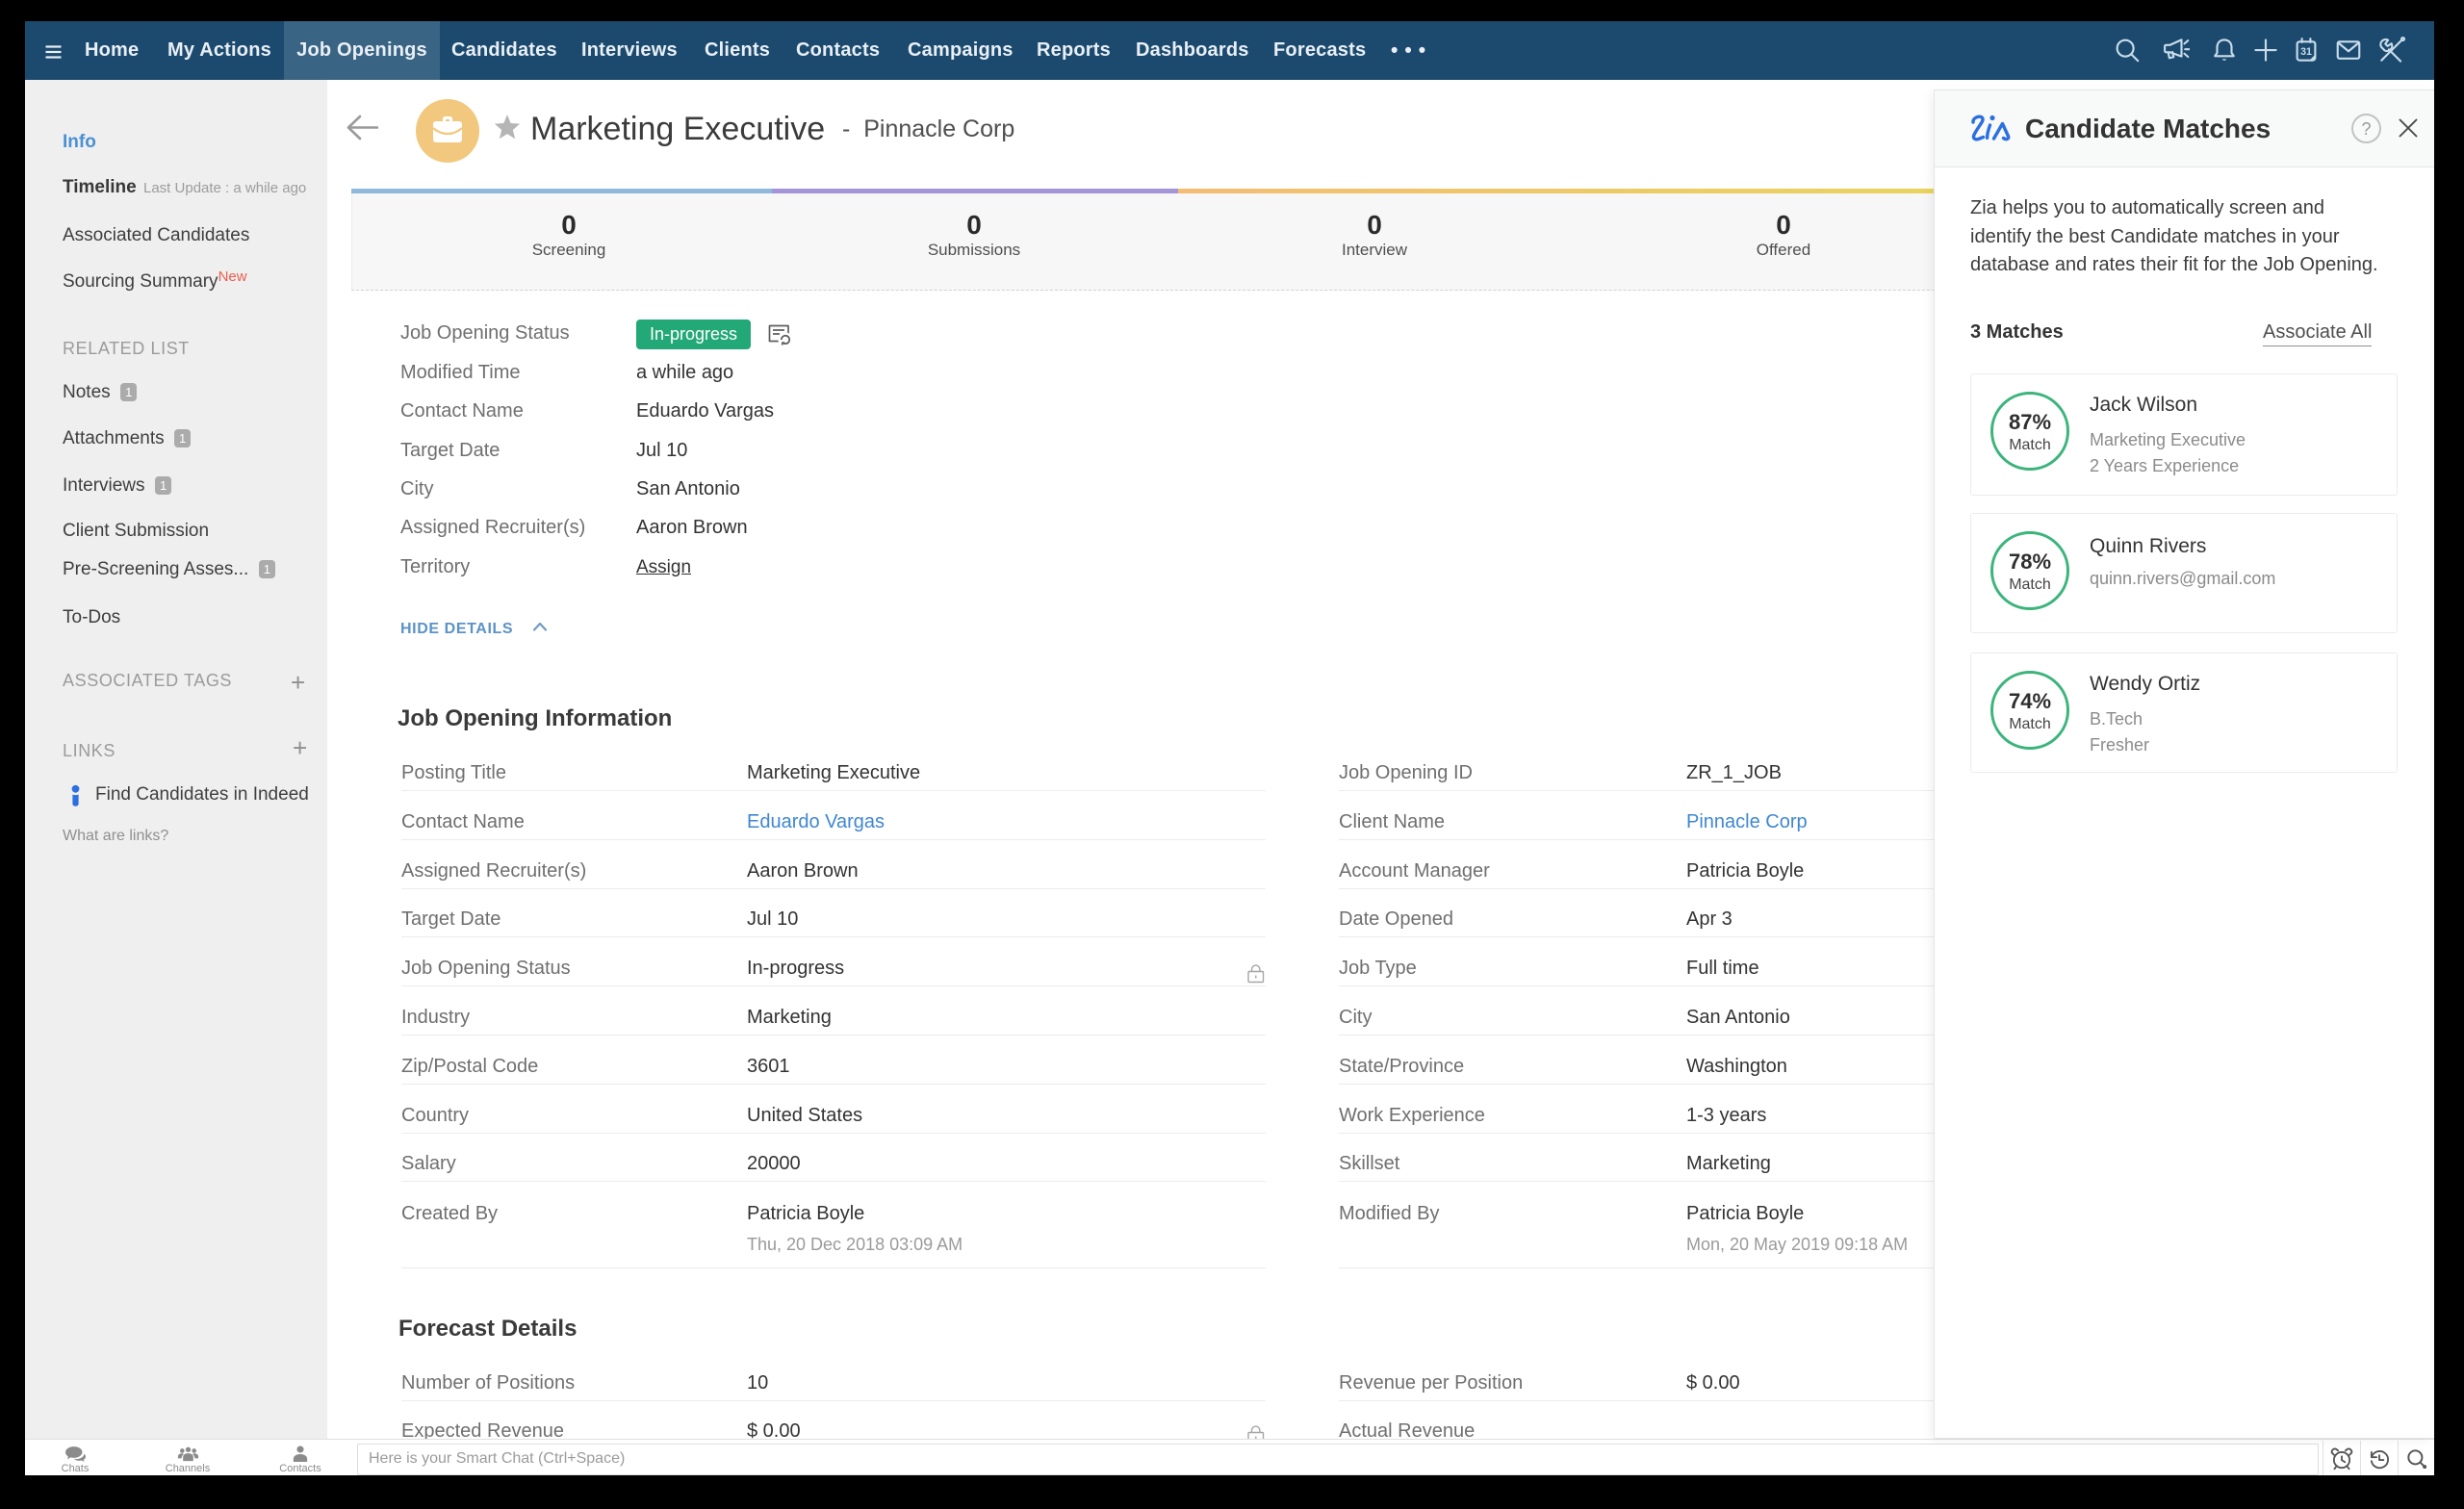 Image resolution: width=2464 pixels, height=1509 pixels. What do you see at coordinates (2306, 52) in the screenshot?
I see `svg-text: 31` at bounding box center [2306, 52].